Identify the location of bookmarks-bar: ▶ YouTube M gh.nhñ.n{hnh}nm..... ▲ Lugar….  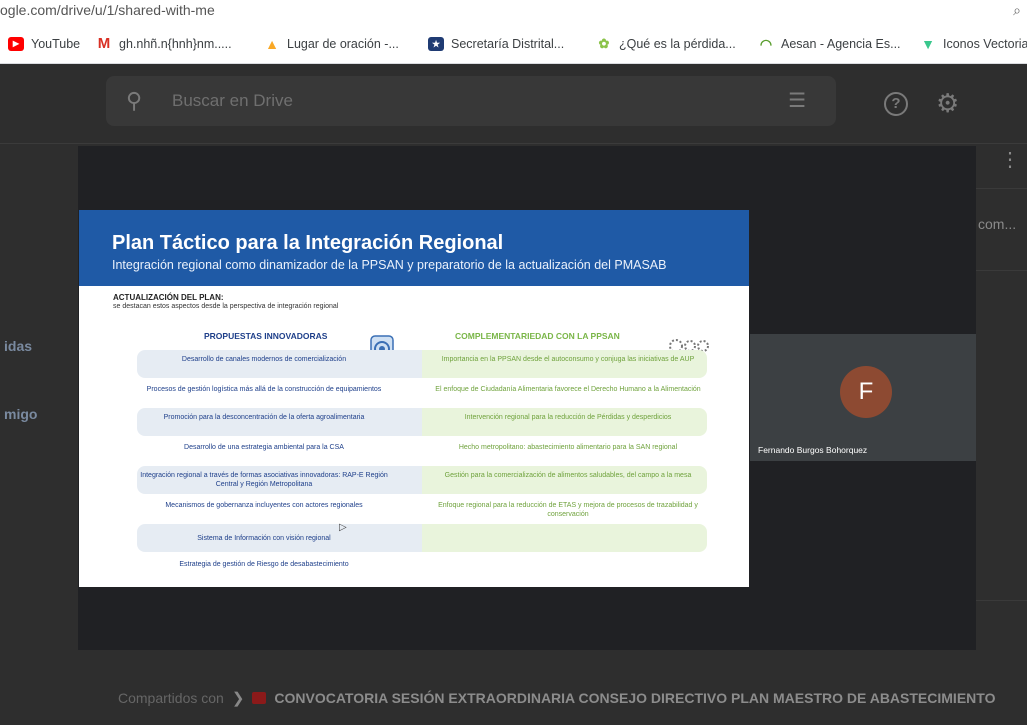
(513, 44).